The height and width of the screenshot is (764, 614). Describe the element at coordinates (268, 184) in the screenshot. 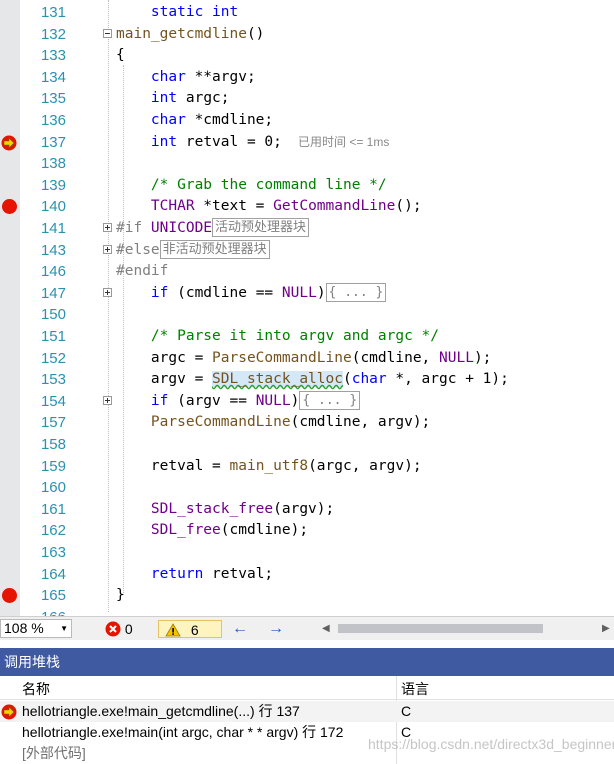

I see `code-text: /* Grab the command line */` at that location.